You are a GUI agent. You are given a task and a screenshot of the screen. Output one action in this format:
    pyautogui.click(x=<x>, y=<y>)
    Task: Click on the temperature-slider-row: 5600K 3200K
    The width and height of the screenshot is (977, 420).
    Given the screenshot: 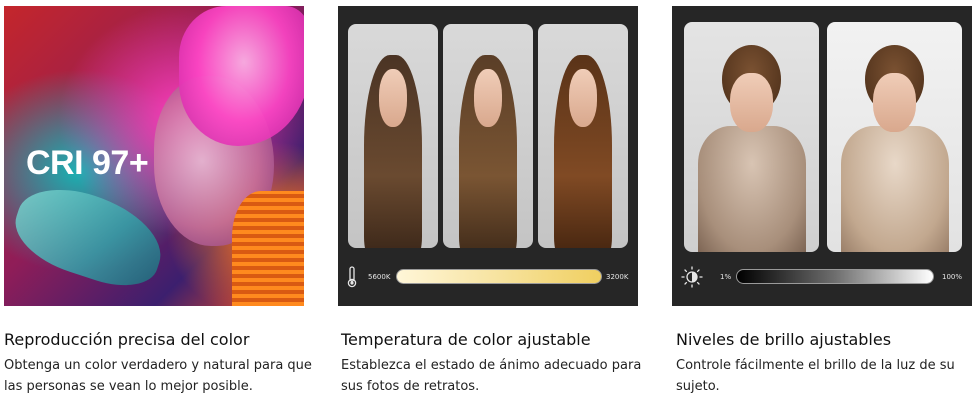 What is the action you would take?
    pyautogui.click(x=488, y=277)
    